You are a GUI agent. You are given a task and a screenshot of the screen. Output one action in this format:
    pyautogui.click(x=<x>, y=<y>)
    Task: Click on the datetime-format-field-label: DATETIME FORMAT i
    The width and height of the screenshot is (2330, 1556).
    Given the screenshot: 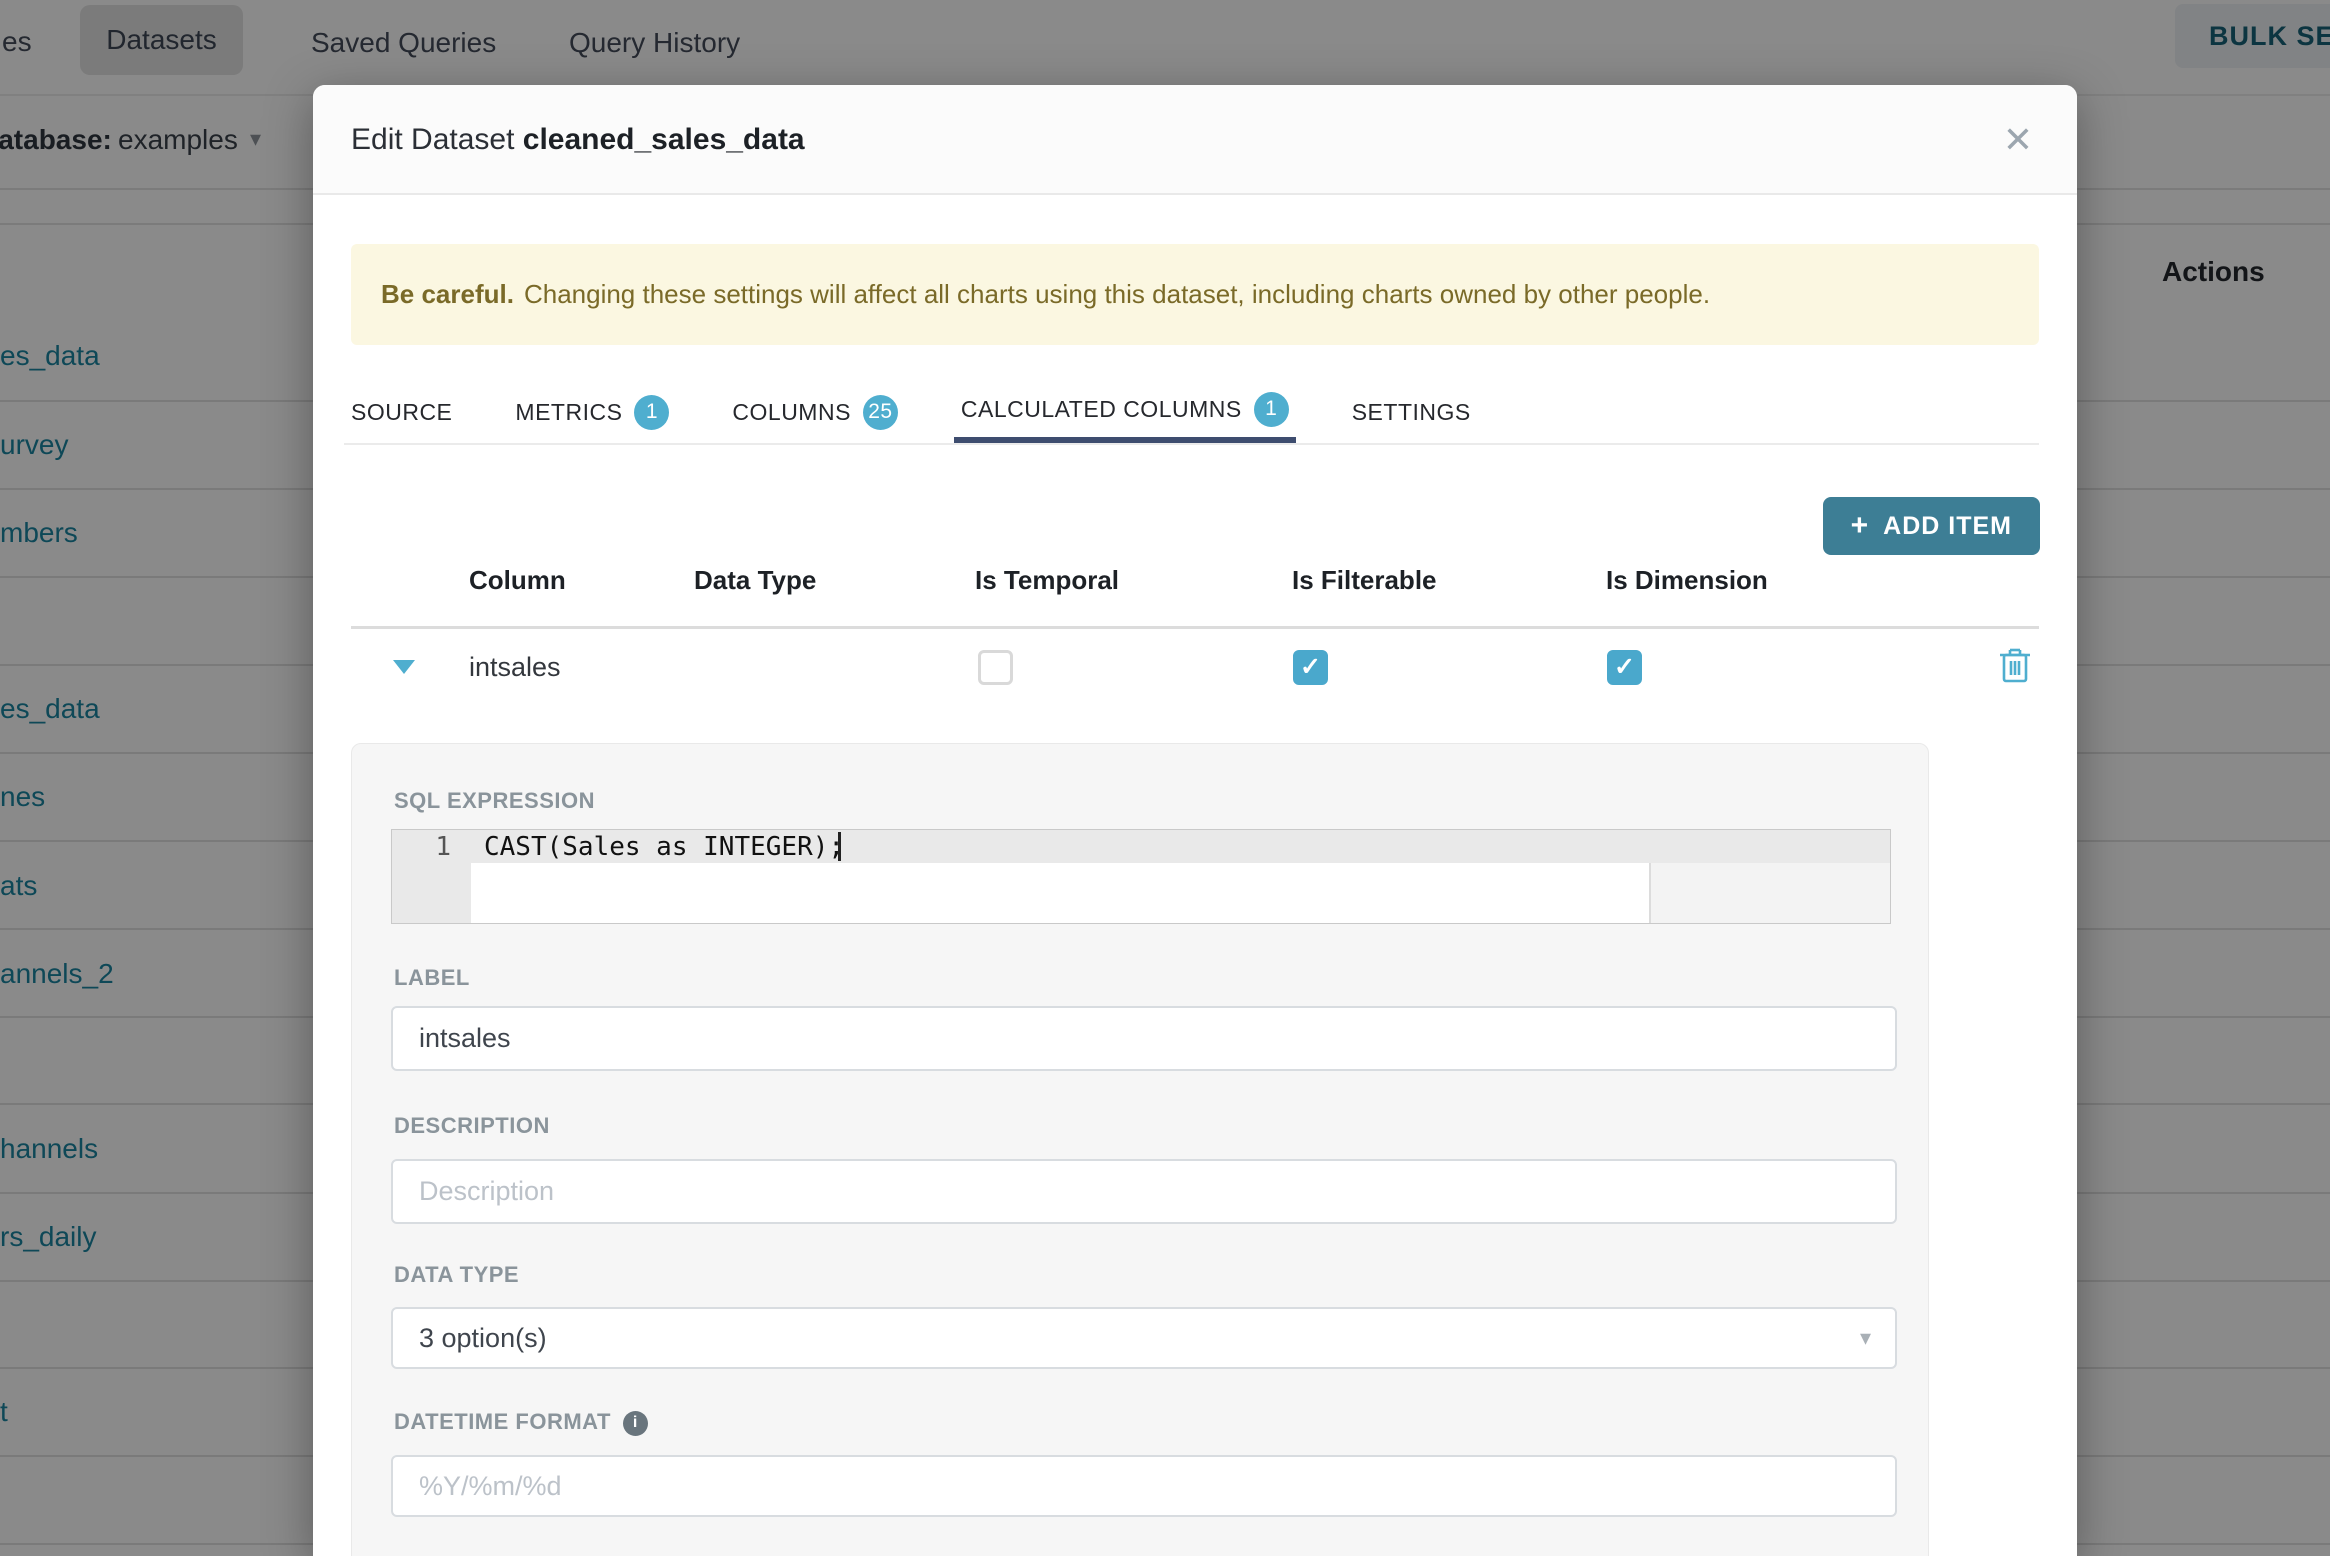 What is the action you would take?
    pyautogui.click(x=521, y=1422)
    